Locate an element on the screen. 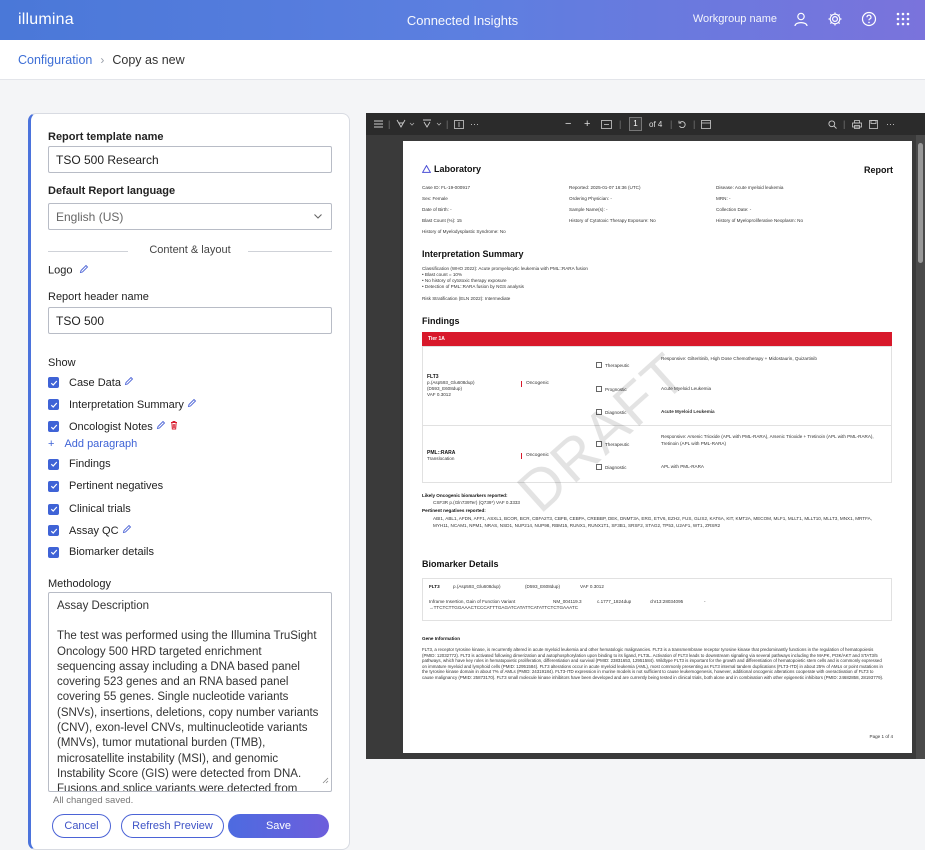 The width and height of the screenshot is (925, 850). show-case-data-row: Case Data is located at coordinates (91, 382).